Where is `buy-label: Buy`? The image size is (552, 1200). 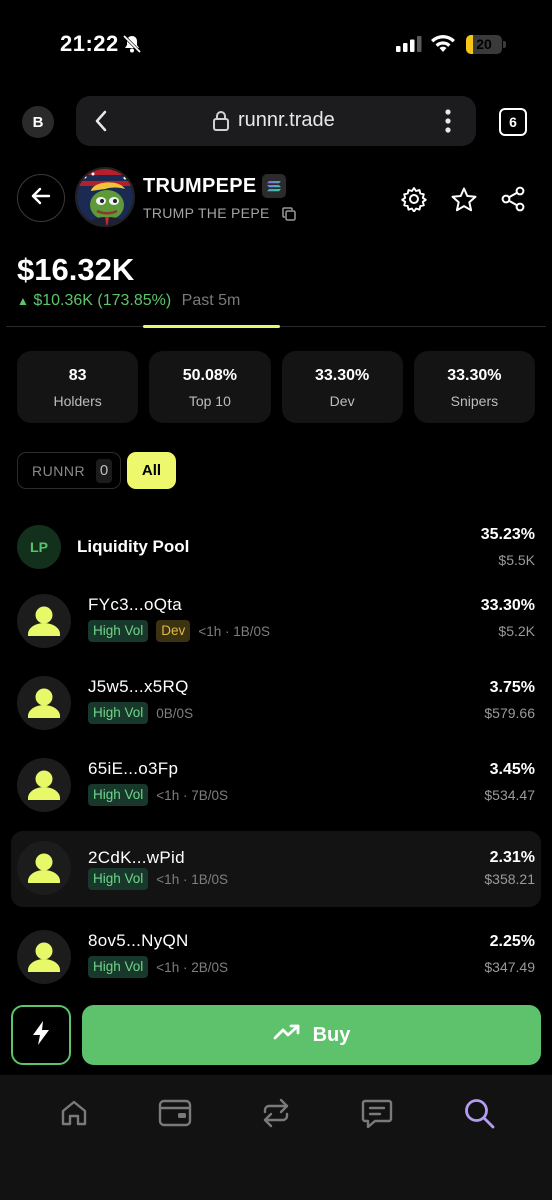 buy-label: Buy is located at coordinates (331, 1034).